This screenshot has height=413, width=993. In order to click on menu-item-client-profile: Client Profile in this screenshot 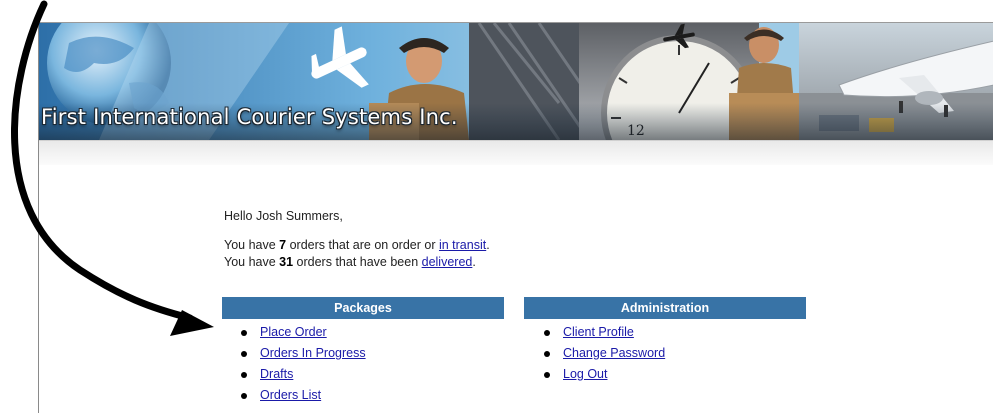, I will do `click(601, 332)`.